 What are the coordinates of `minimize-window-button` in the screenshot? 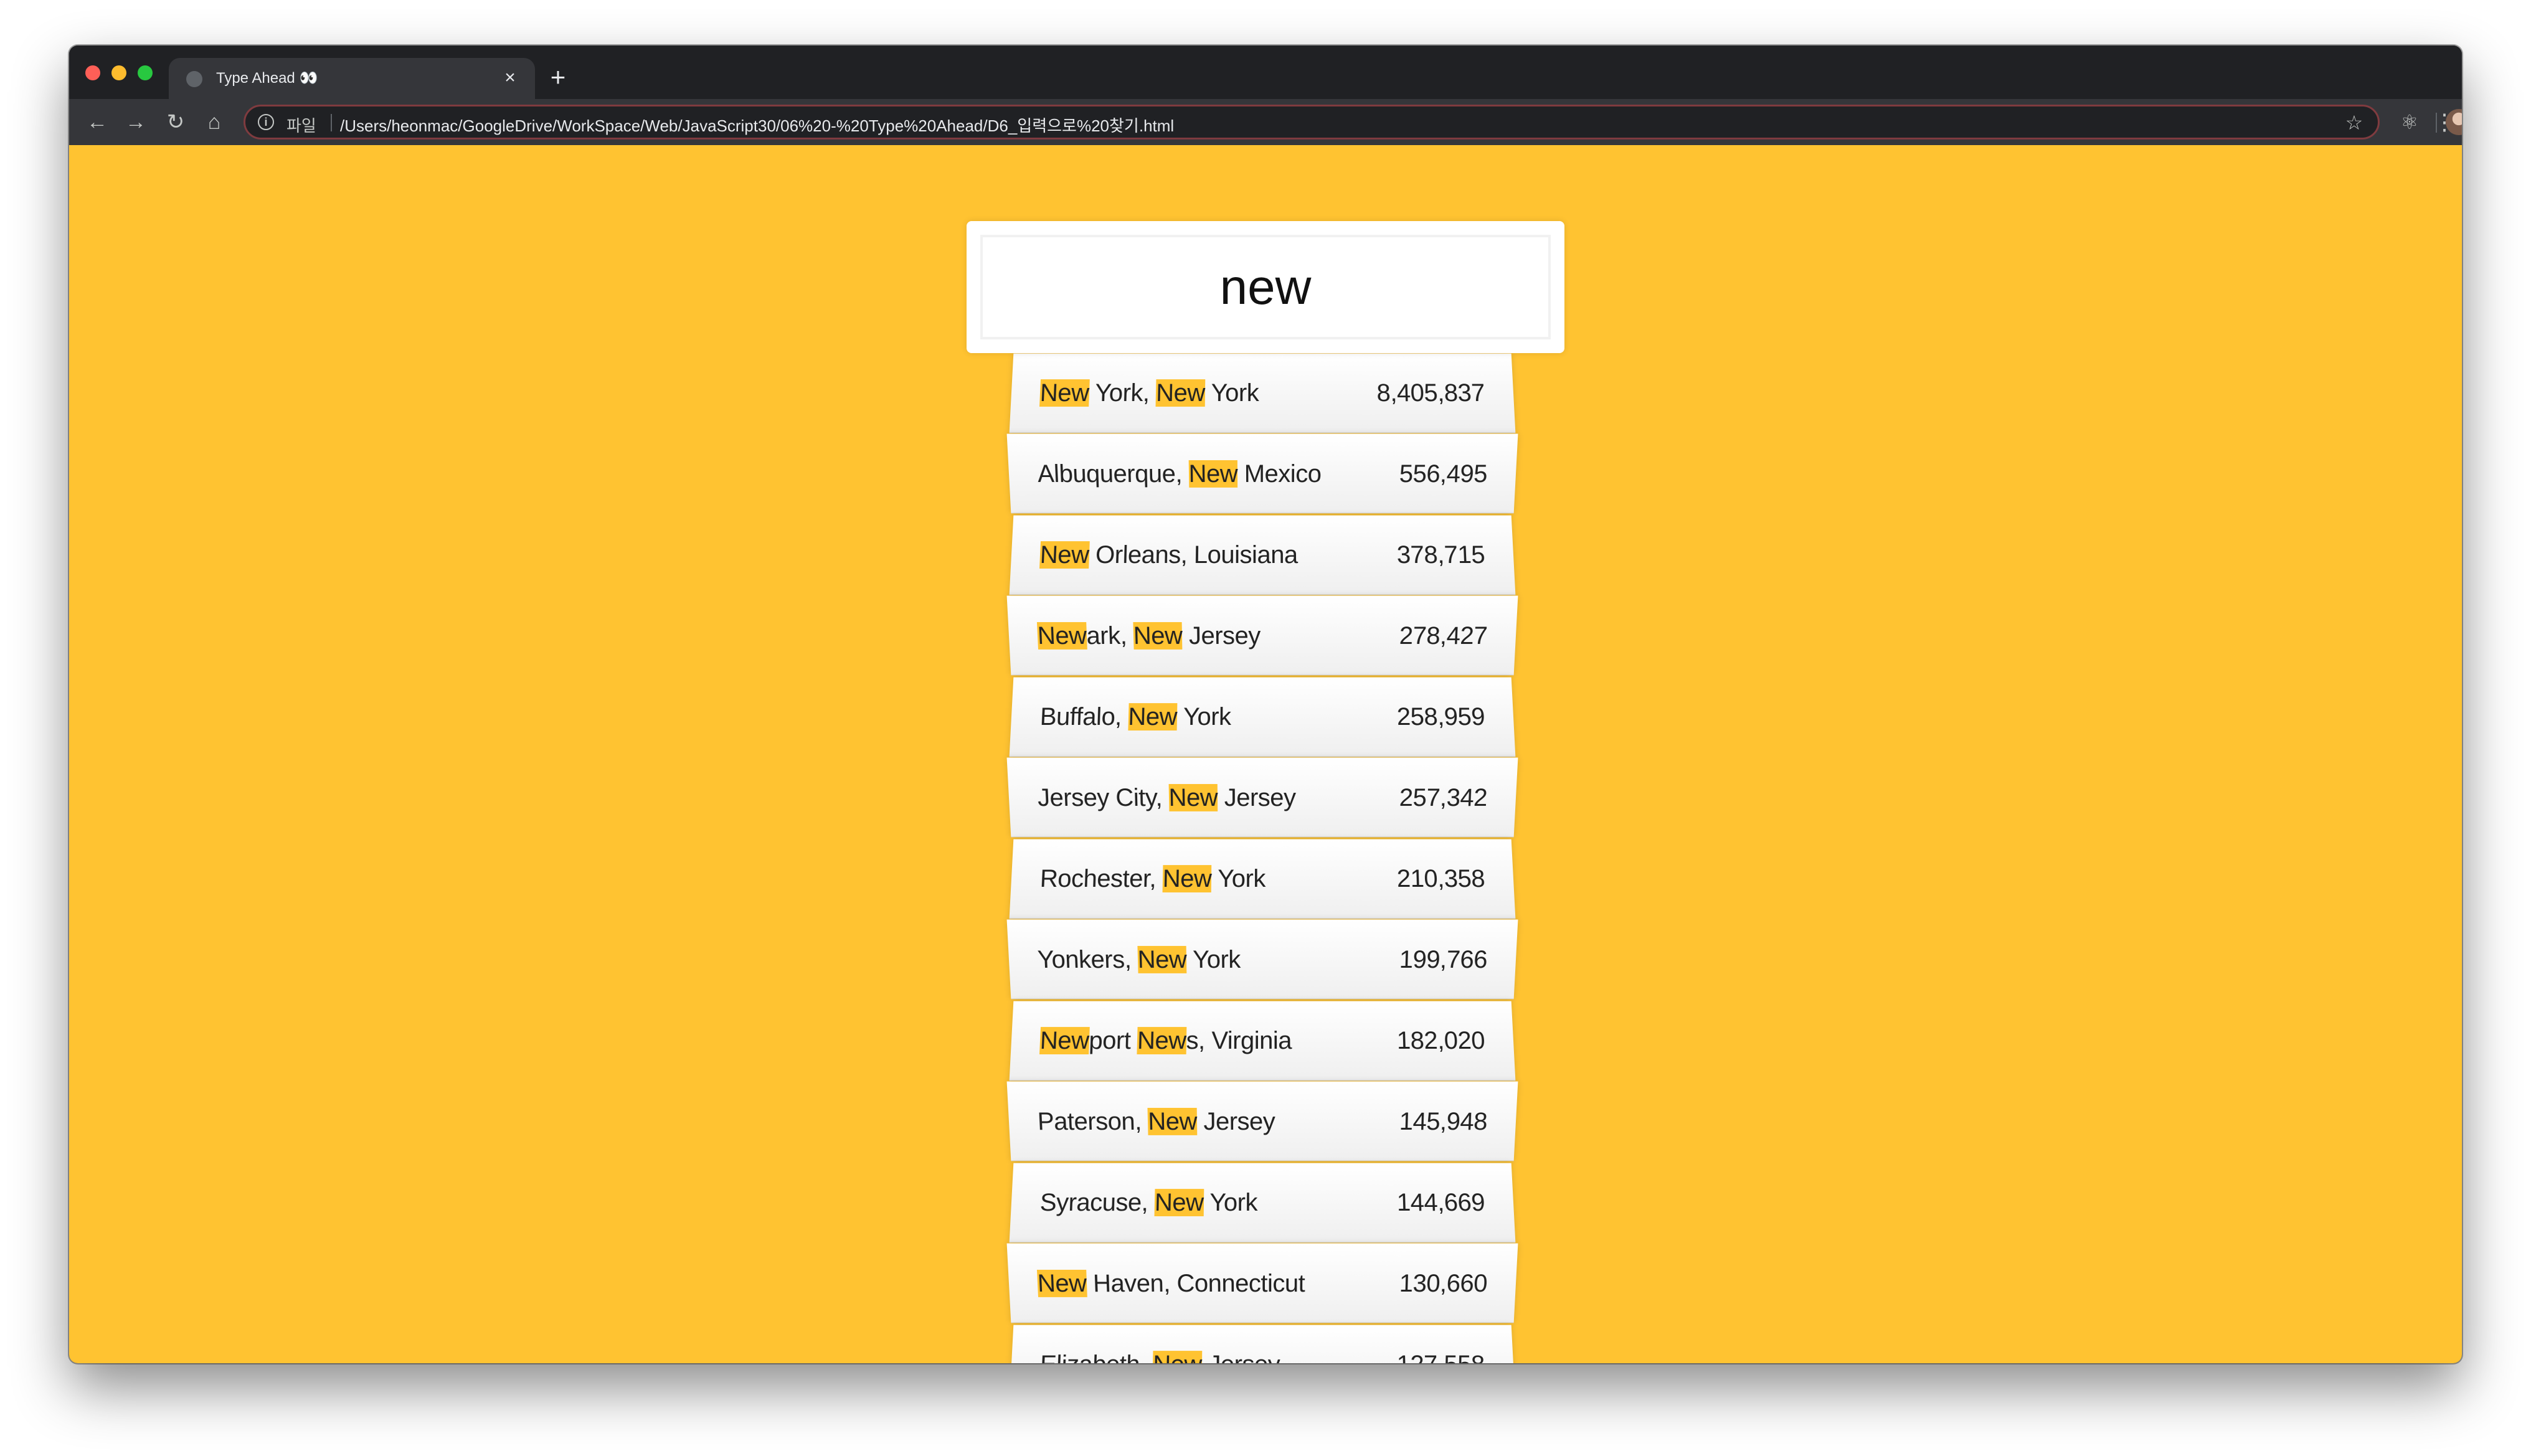 It's located at (118, 73).